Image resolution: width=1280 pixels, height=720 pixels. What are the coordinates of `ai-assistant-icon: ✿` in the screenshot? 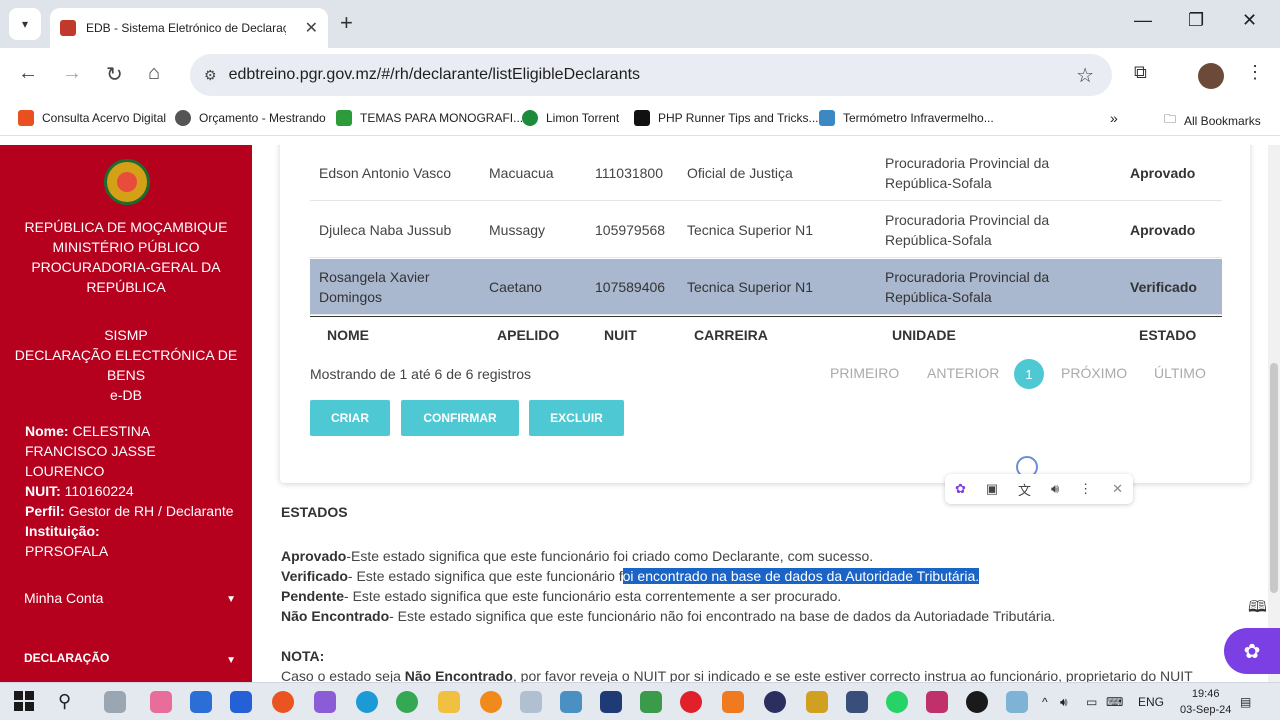 It's located at (1252, 651).